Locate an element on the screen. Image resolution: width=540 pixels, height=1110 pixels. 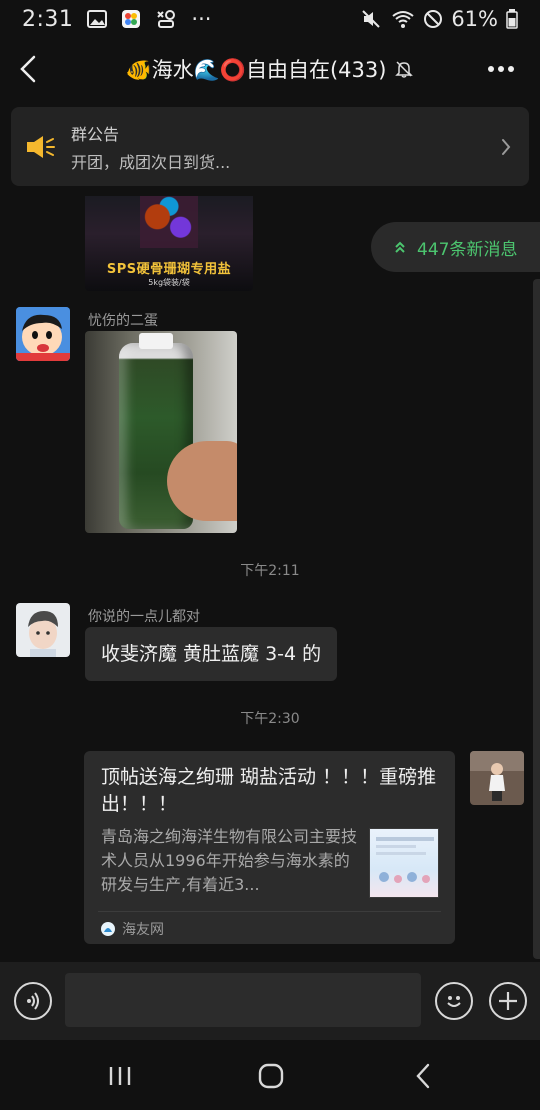
message-input is located at coordinates (243, 1000).